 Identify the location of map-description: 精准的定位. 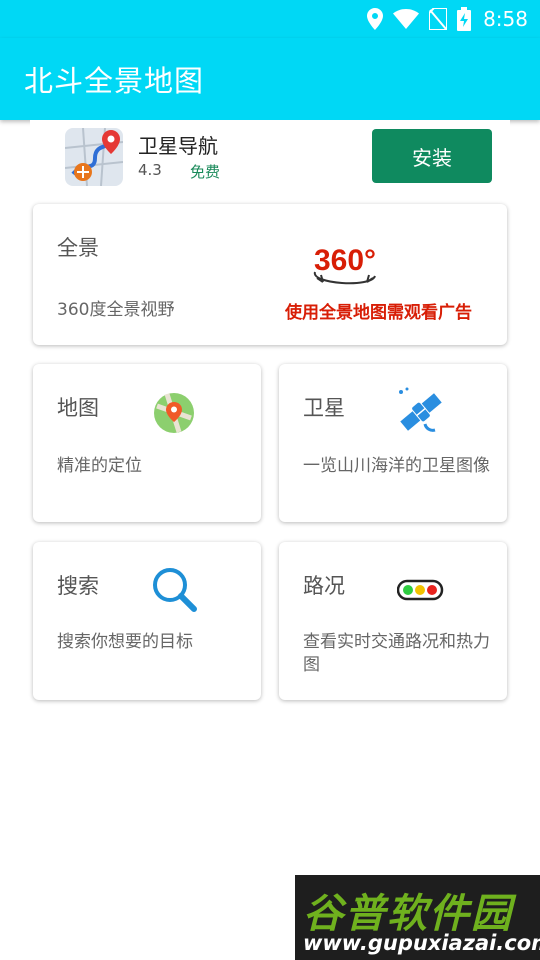
(99, 466).